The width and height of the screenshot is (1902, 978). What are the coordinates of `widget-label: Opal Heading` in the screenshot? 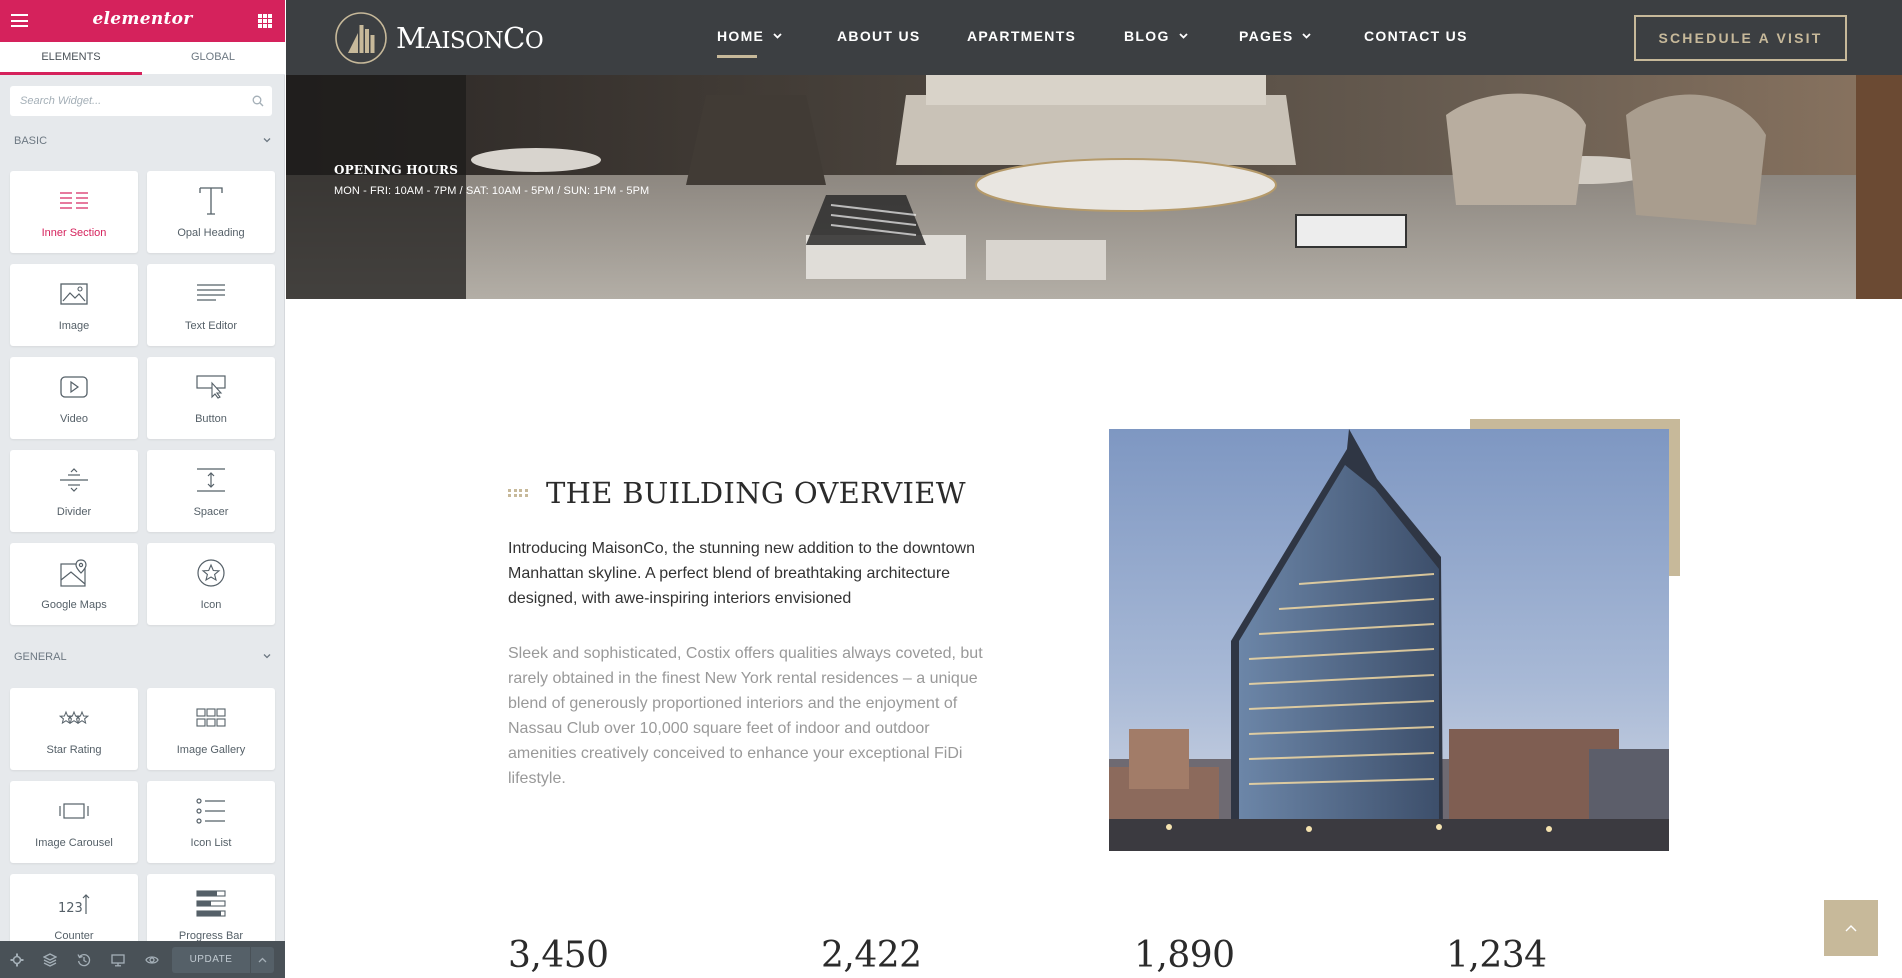 It's located at (211, 233).